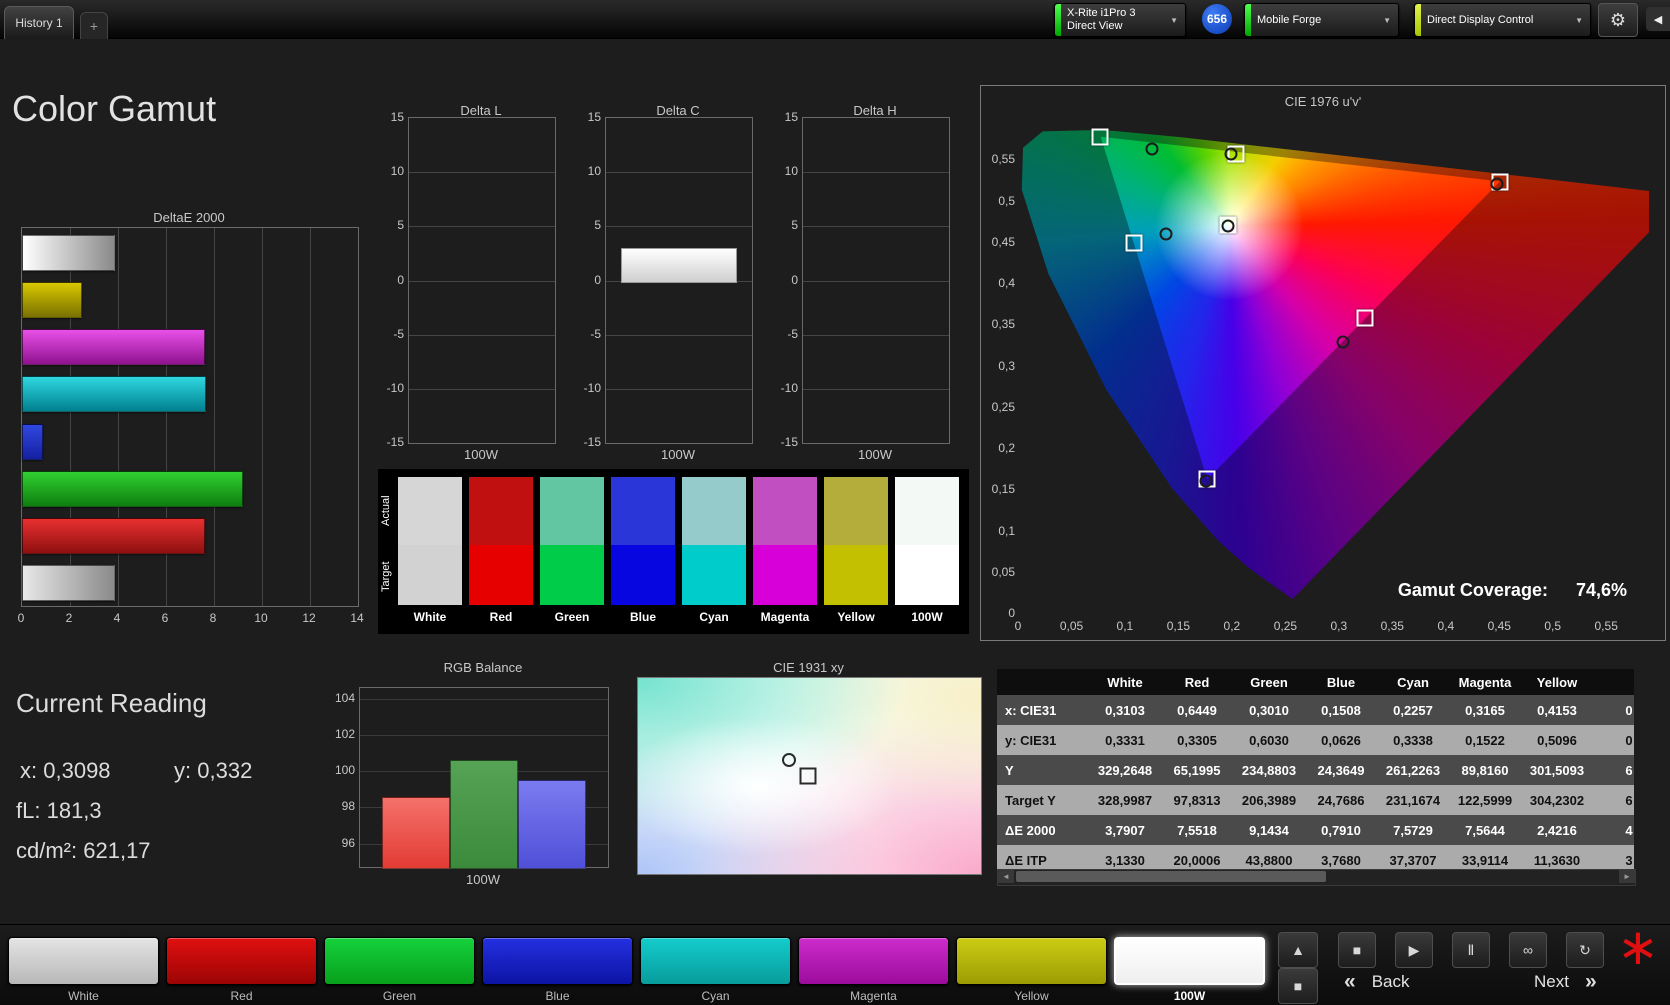  I want to click on measured-marker, so click(788, 760).